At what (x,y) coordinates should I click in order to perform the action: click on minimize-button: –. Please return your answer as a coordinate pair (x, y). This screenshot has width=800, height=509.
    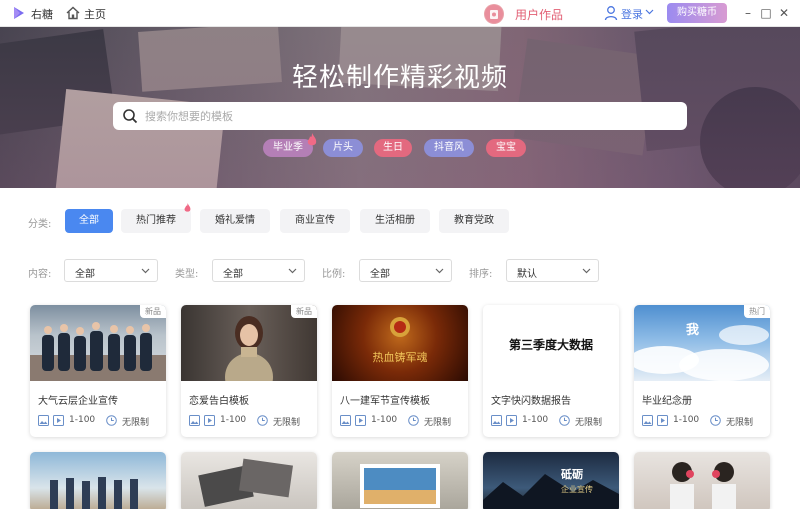
    Looking at the image, I should click on (748, 13).